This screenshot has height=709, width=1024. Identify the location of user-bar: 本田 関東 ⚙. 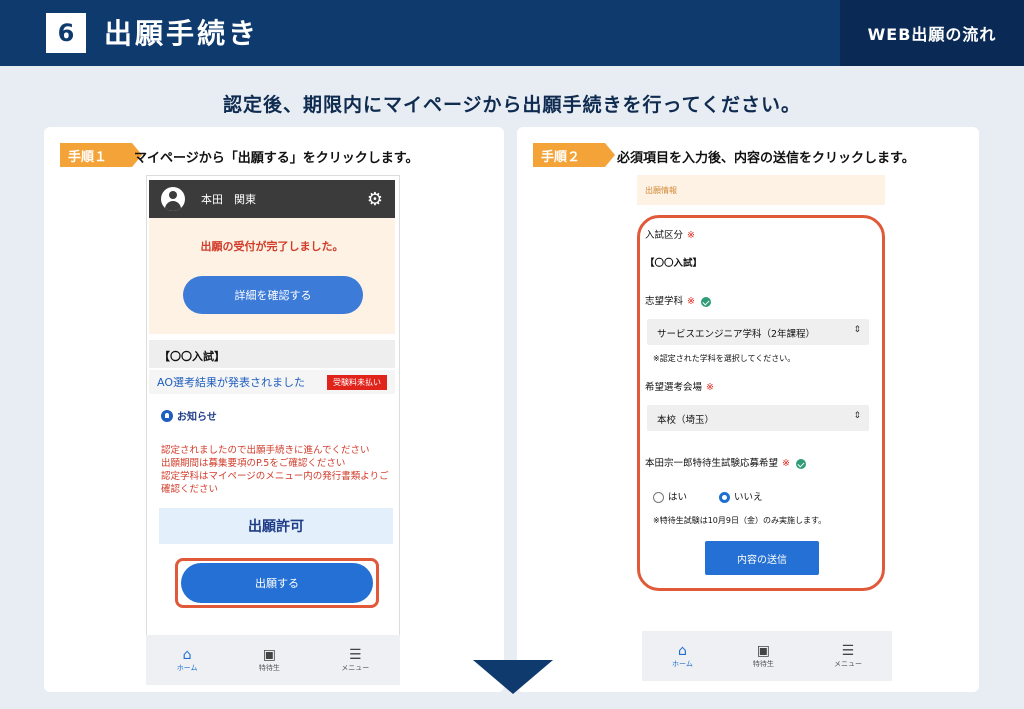
(272, 199).